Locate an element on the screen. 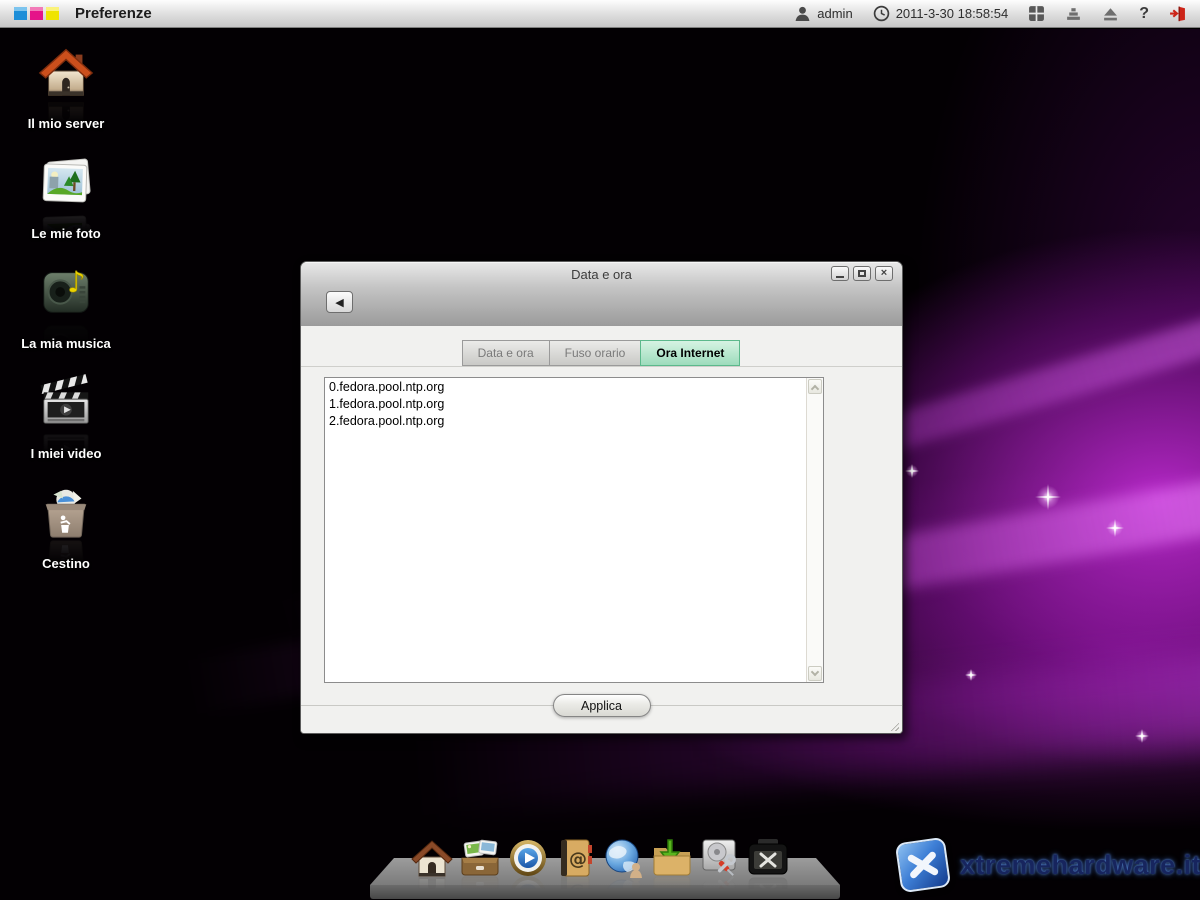 This screenshot has height=900, width=1200. window-header: Data e ora × ◀ is located at coordinates (601, 294).